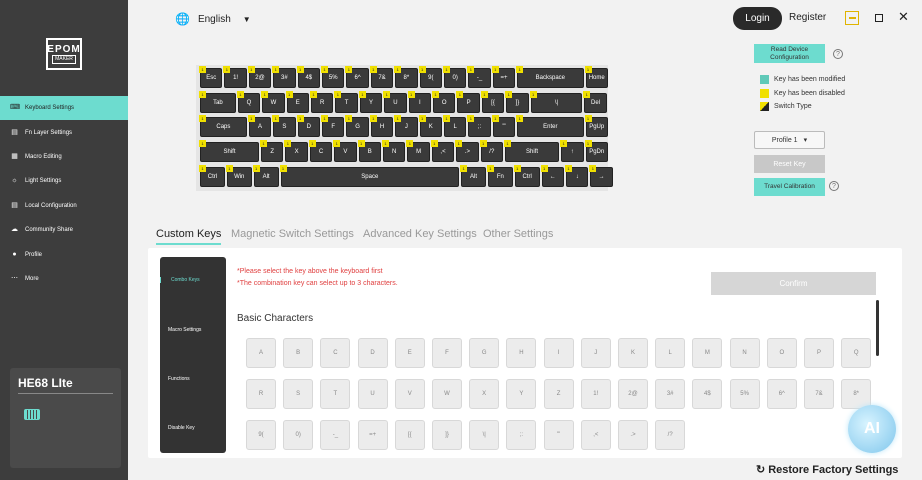 Image resolution: width=922 pixels, height=480 pixels. I want to click on key: 1Z, so click(272, 151).